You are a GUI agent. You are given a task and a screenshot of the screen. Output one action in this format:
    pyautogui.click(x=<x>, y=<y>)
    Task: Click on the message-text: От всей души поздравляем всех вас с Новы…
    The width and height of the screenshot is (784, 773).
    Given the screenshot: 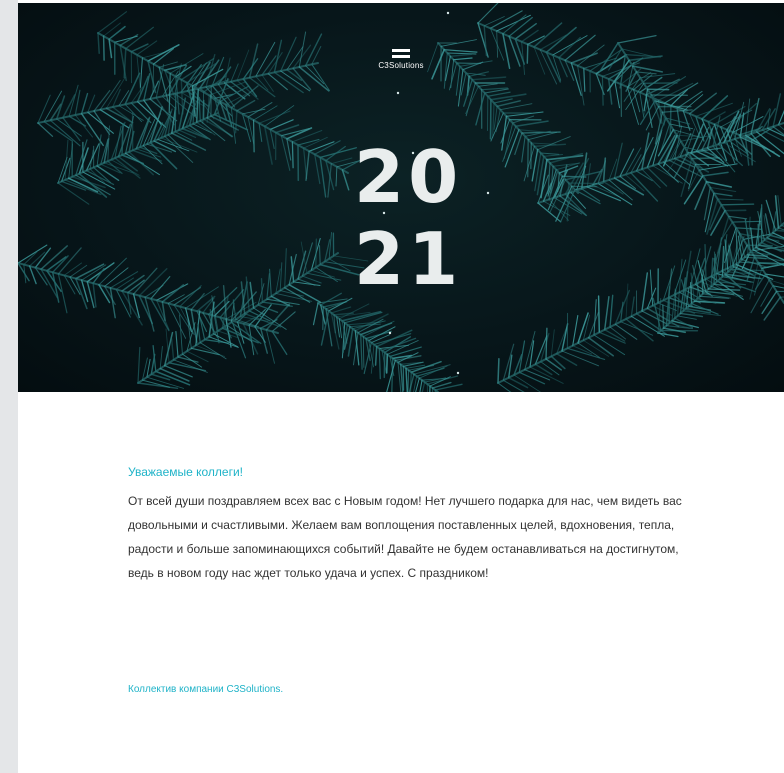 What is the action you would take?
    pyautogui.click(x=405, y=537)
    